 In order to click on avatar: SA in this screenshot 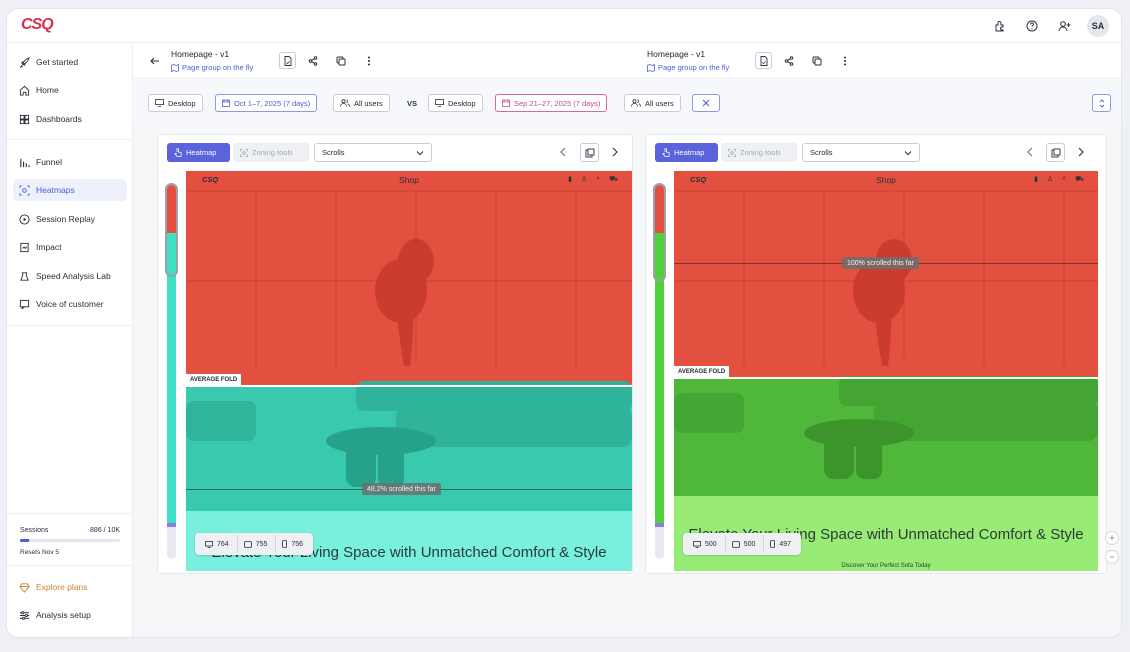, I will do `click(1098, 26)`.